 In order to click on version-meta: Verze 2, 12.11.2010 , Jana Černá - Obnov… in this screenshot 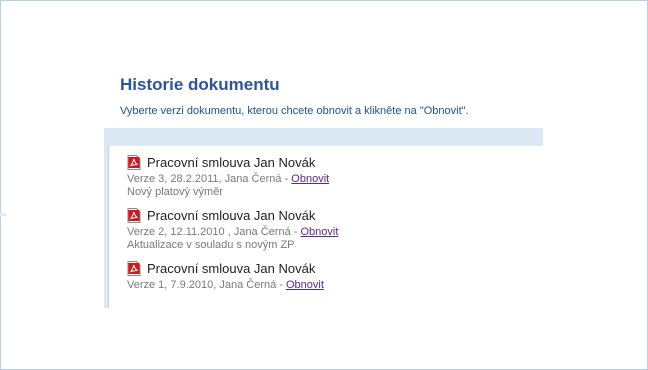, I will do `click(232, 232)`.